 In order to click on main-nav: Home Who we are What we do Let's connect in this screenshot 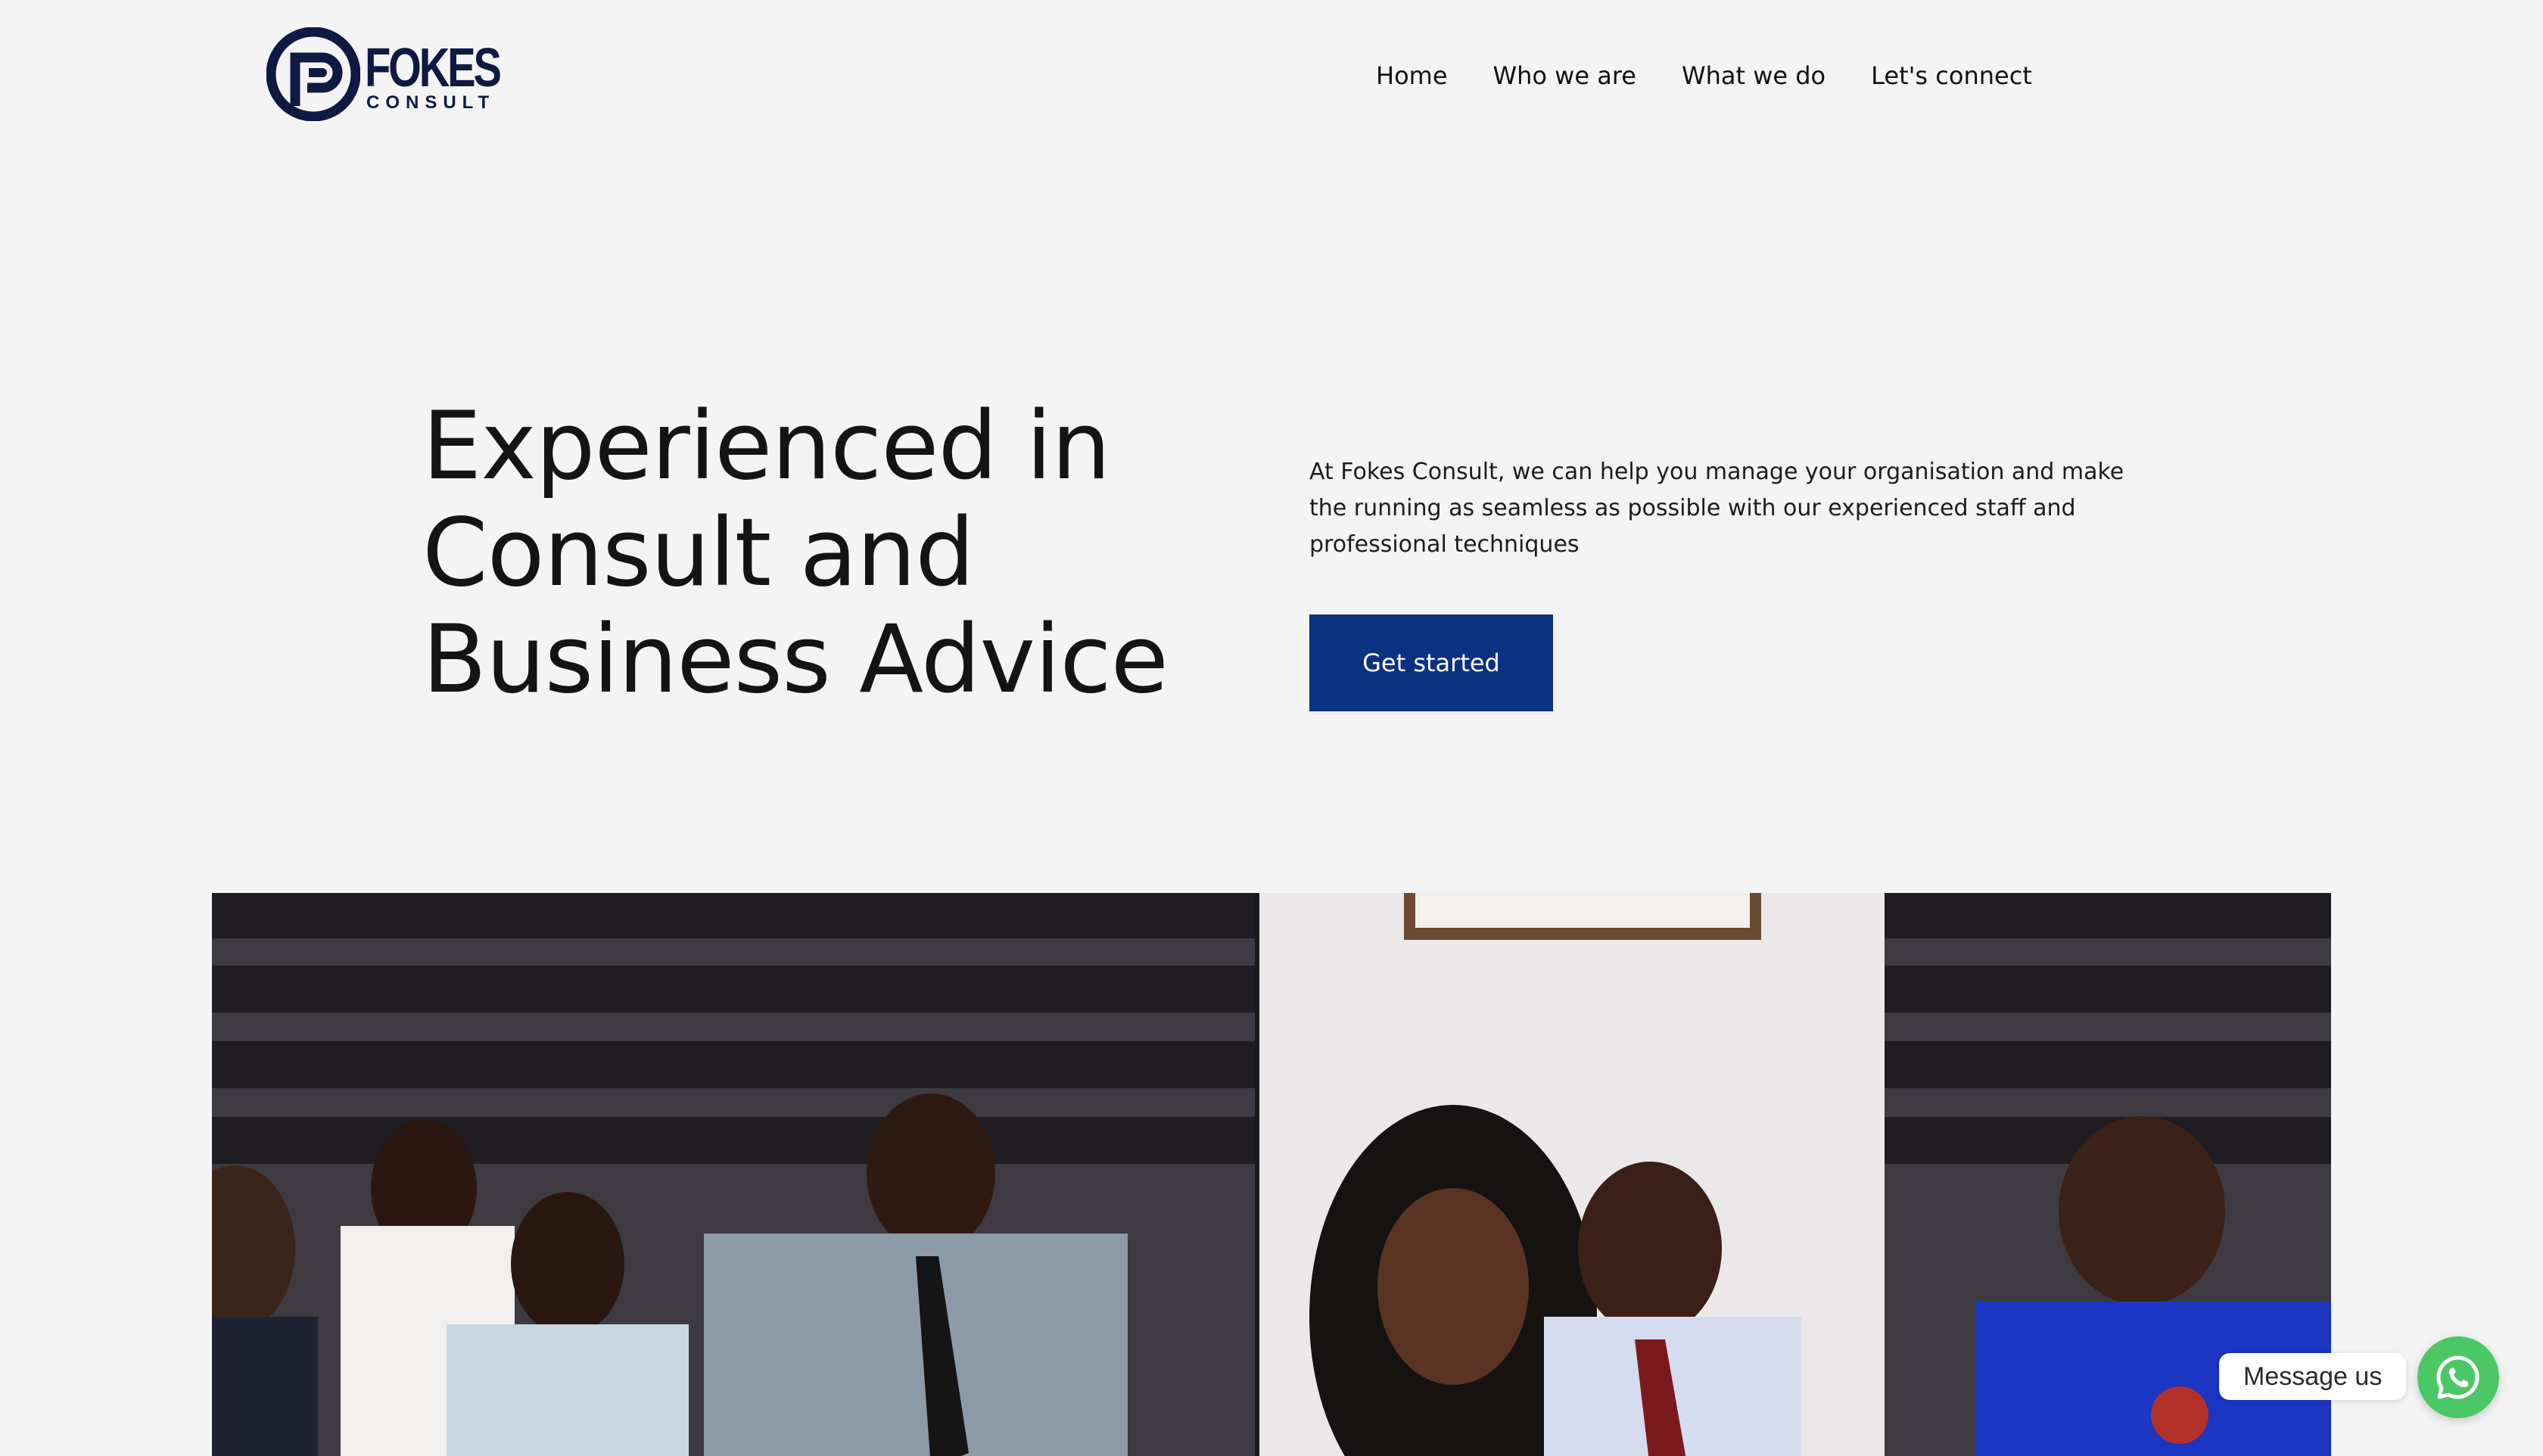, I will do `click(1704, 76)`.